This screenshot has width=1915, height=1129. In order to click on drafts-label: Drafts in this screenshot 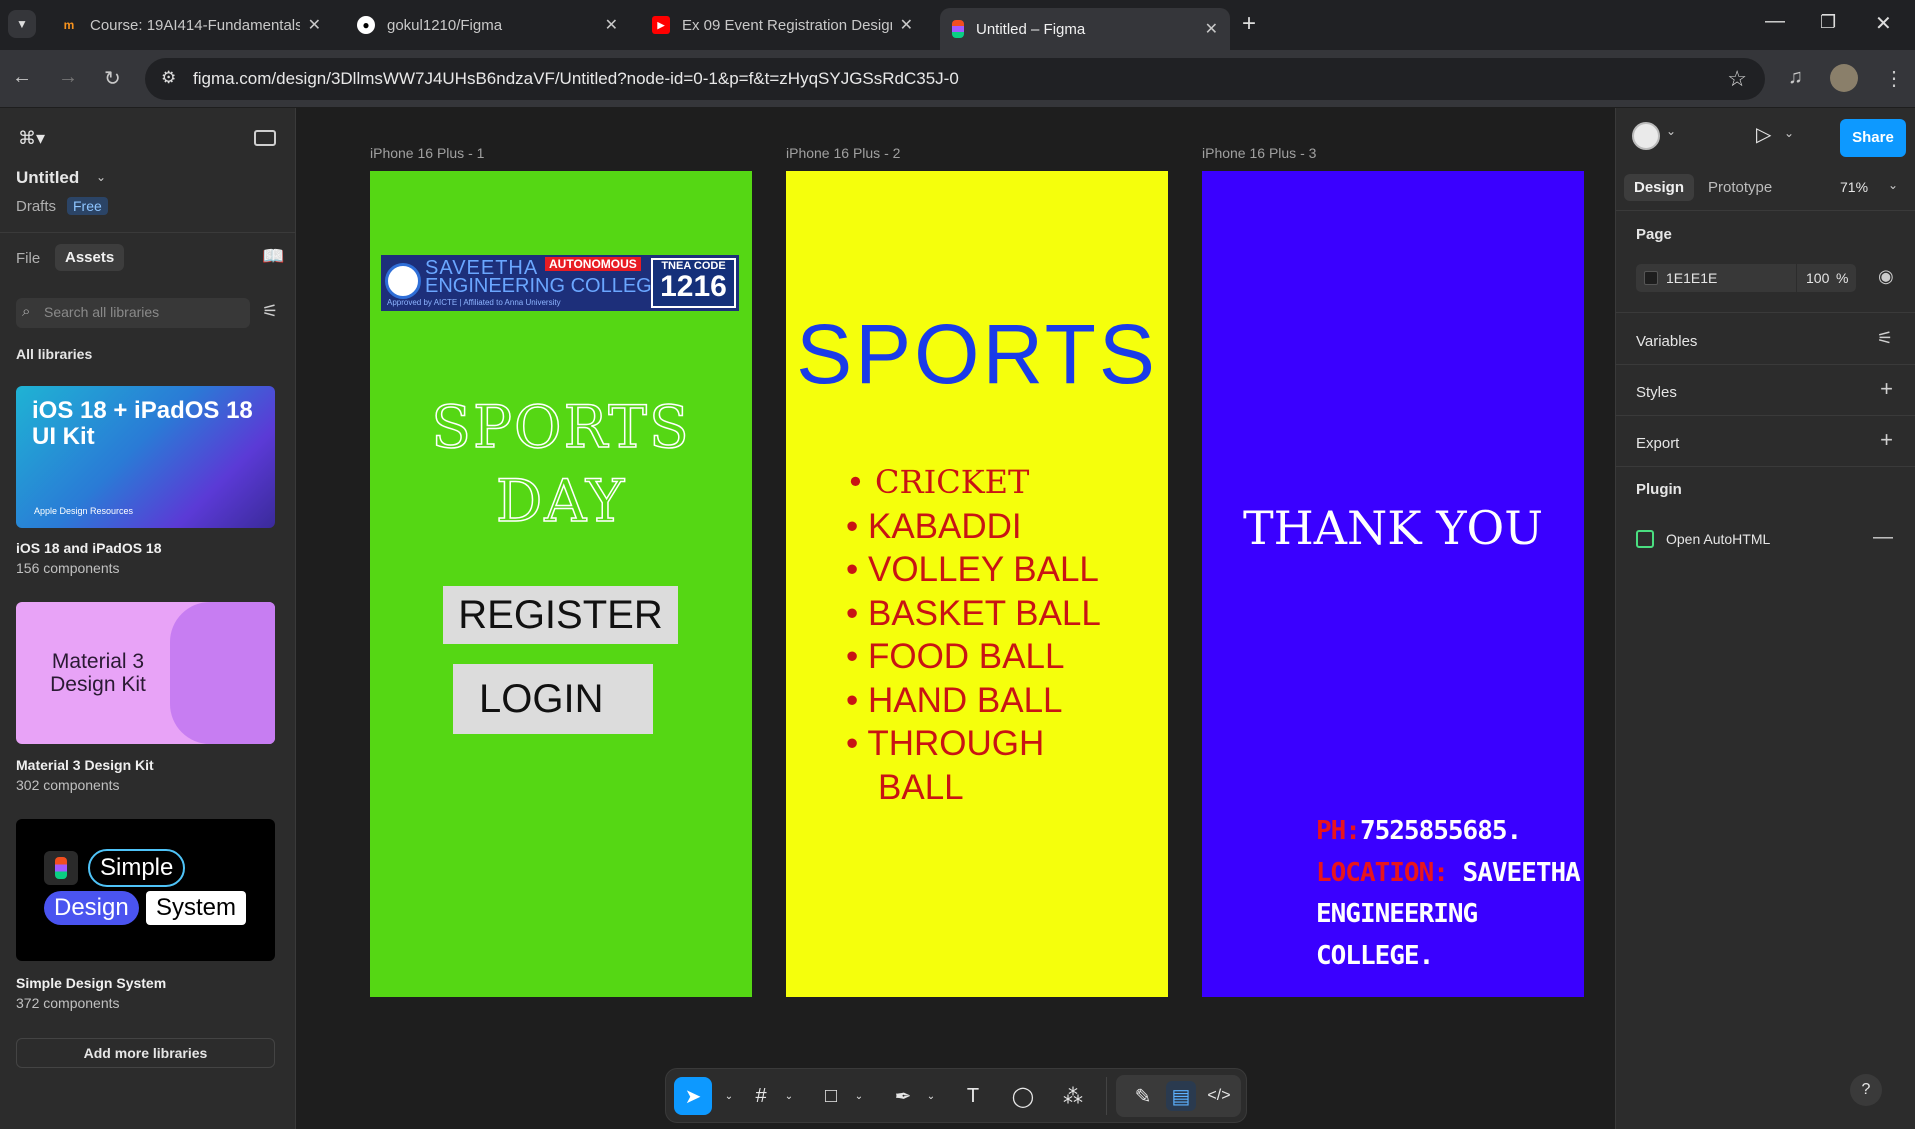, I will do `click(36, 206)`.